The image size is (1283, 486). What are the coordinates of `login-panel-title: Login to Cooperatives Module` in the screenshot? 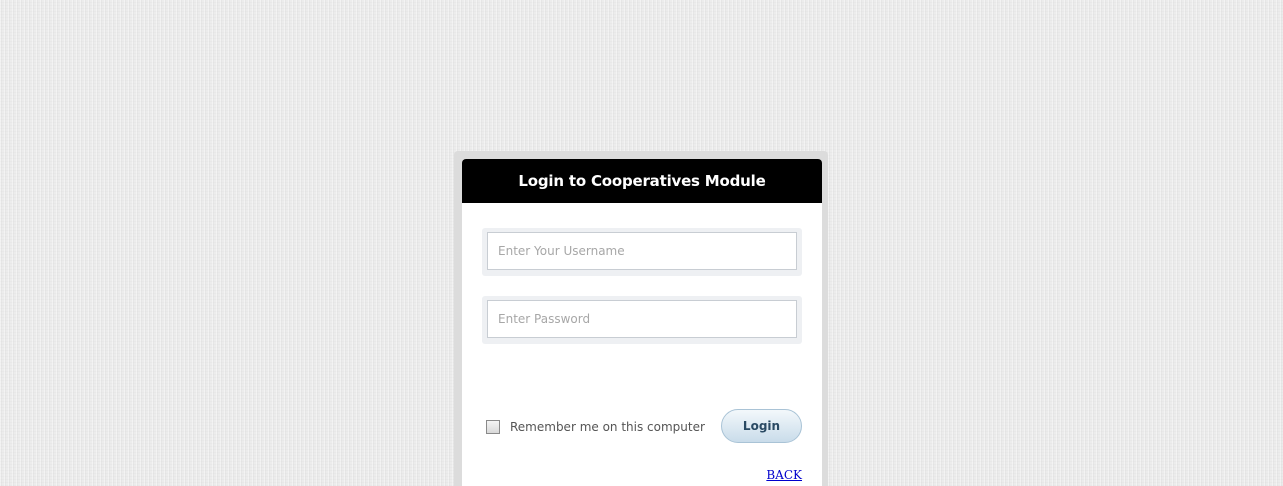 It's located at (642, 181).